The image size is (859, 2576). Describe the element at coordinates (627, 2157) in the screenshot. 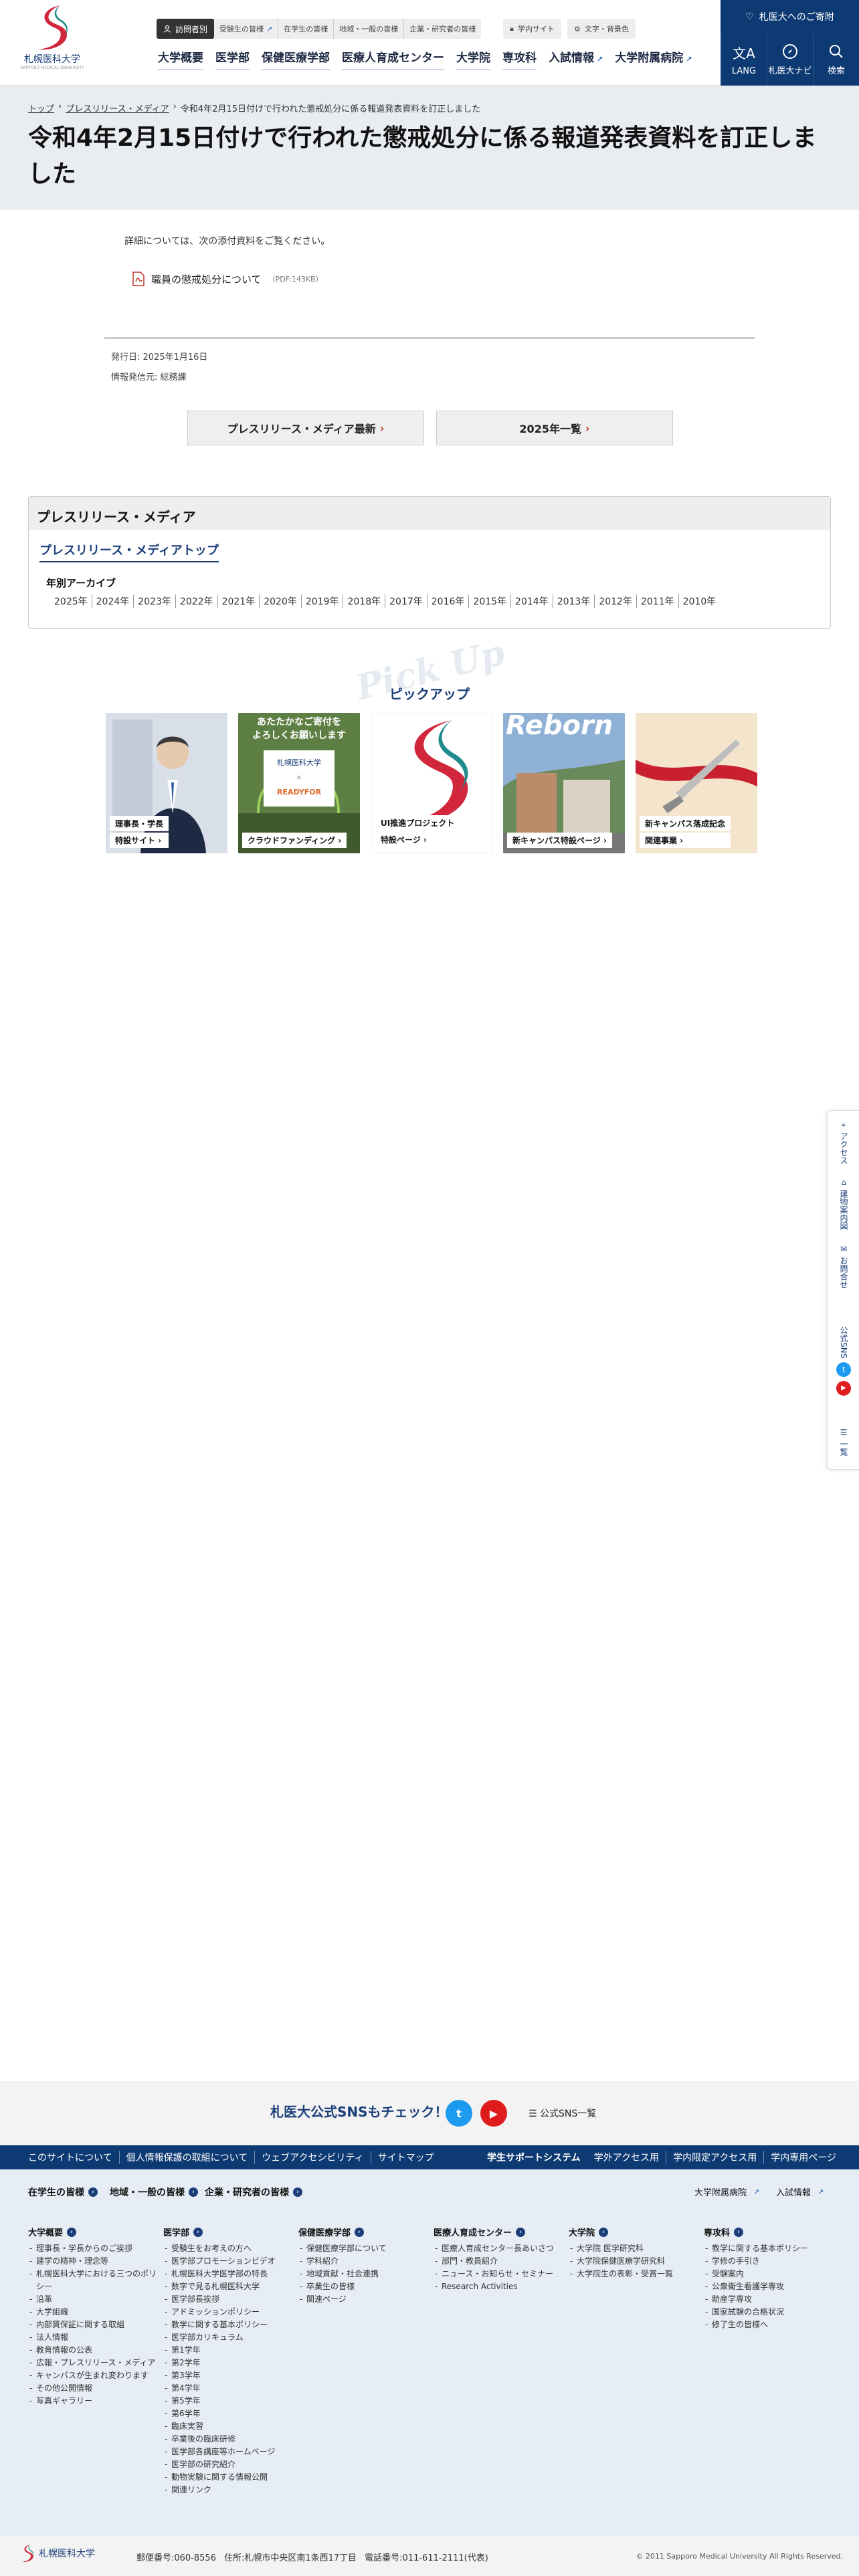

I see `footer-link: 学外アクセス用` at that location.